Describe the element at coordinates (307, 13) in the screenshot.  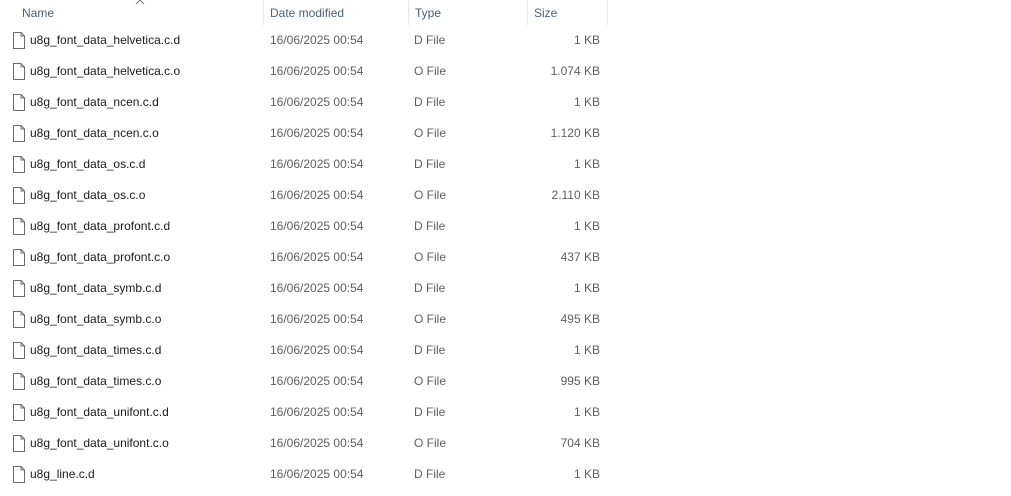
I see `column-header-date-label: Date modified` at that location.